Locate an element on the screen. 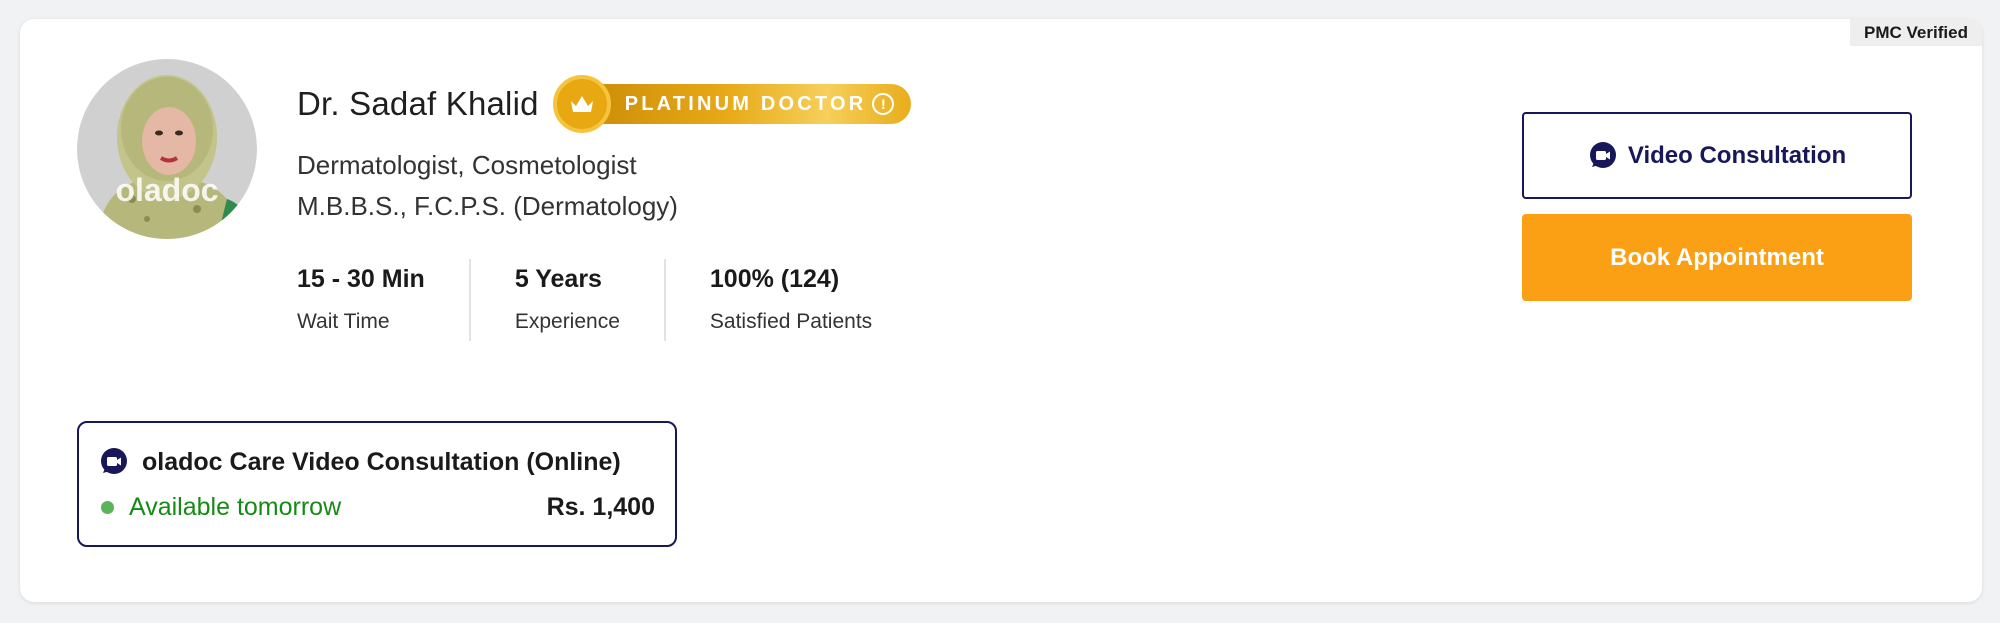 This screenshot has height=623, width=2000. availability-dot is located at coordinates (107, 507).